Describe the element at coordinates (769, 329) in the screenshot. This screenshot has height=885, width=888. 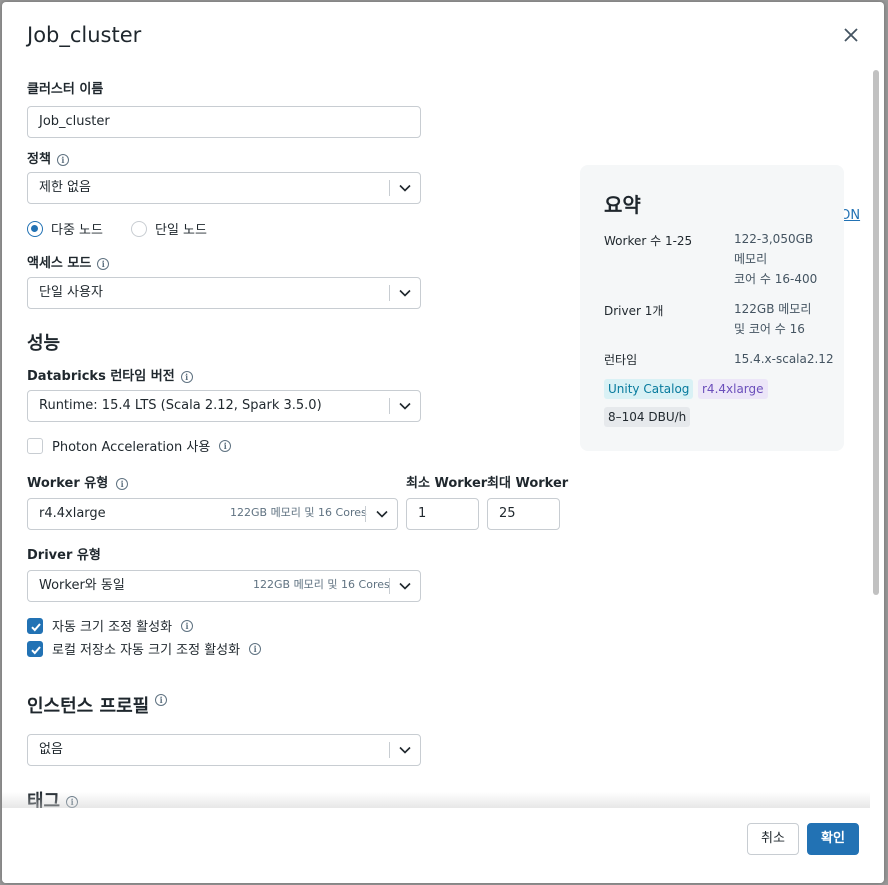
I see `summary-driver-cores: 및 코어 수 16` at that location.